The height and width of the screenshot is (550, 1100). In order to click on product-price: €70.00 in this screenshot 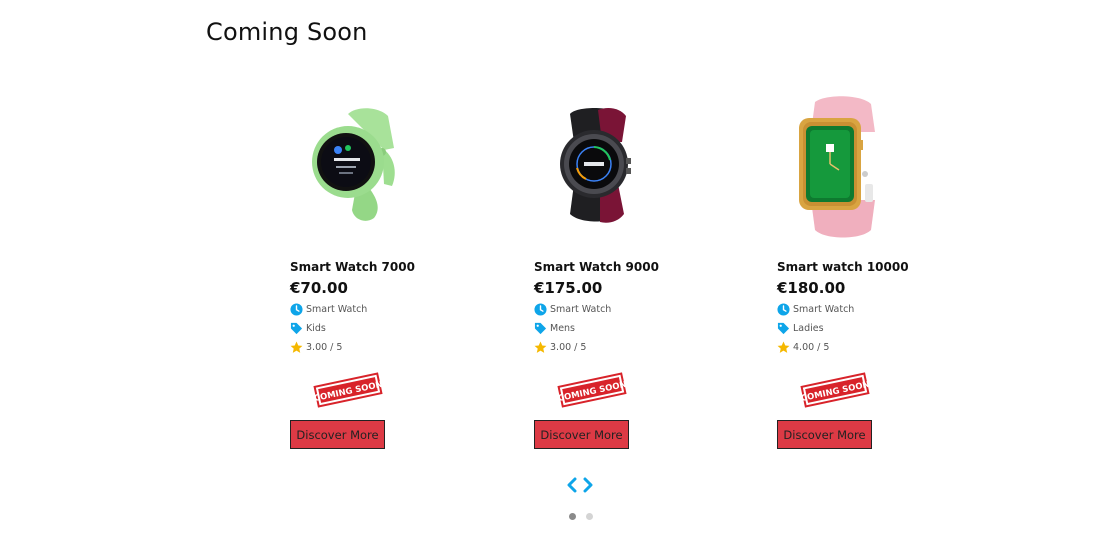, I will do `click(319, 288)`.